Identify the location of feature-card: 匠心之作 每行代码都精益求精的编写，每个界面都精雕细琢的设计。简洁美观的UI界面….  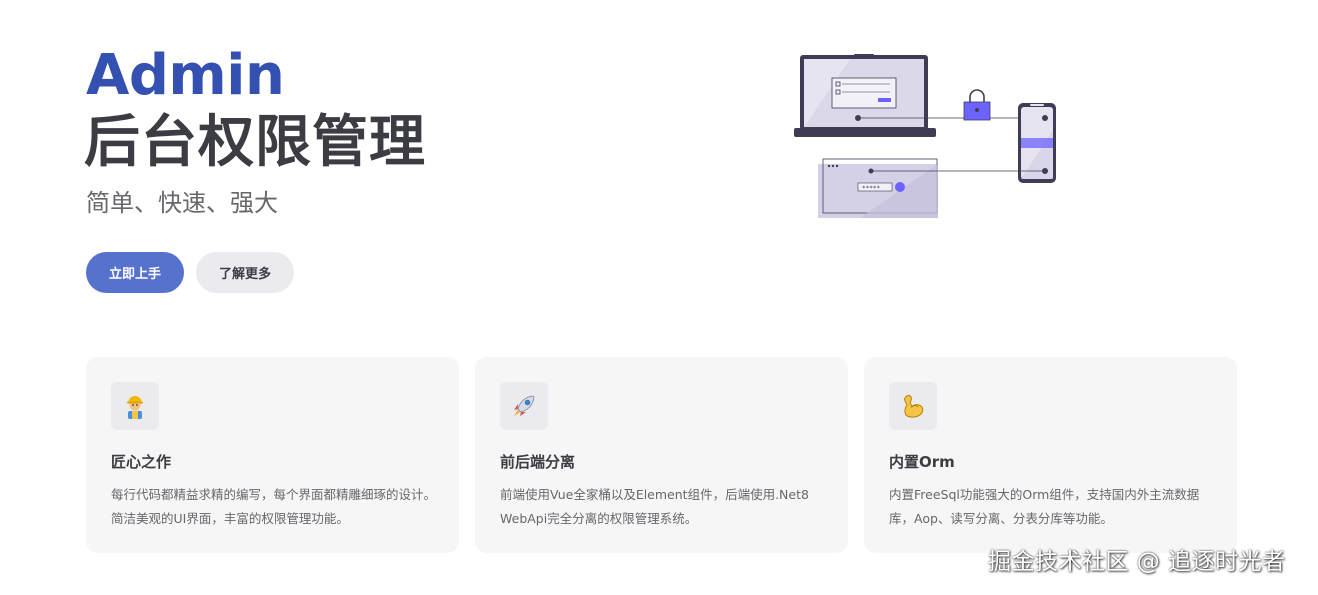
(272, 455).